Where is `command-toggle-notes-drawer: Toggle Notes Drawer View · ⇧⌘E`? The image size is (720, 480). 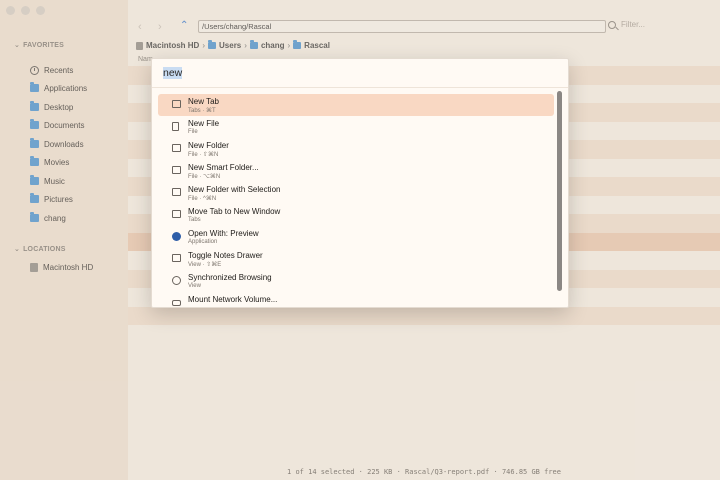 command-toggle-notes-drawer: Toggle Notes Drawer View · ⇧⌘E is located at coordinates (356, 259).